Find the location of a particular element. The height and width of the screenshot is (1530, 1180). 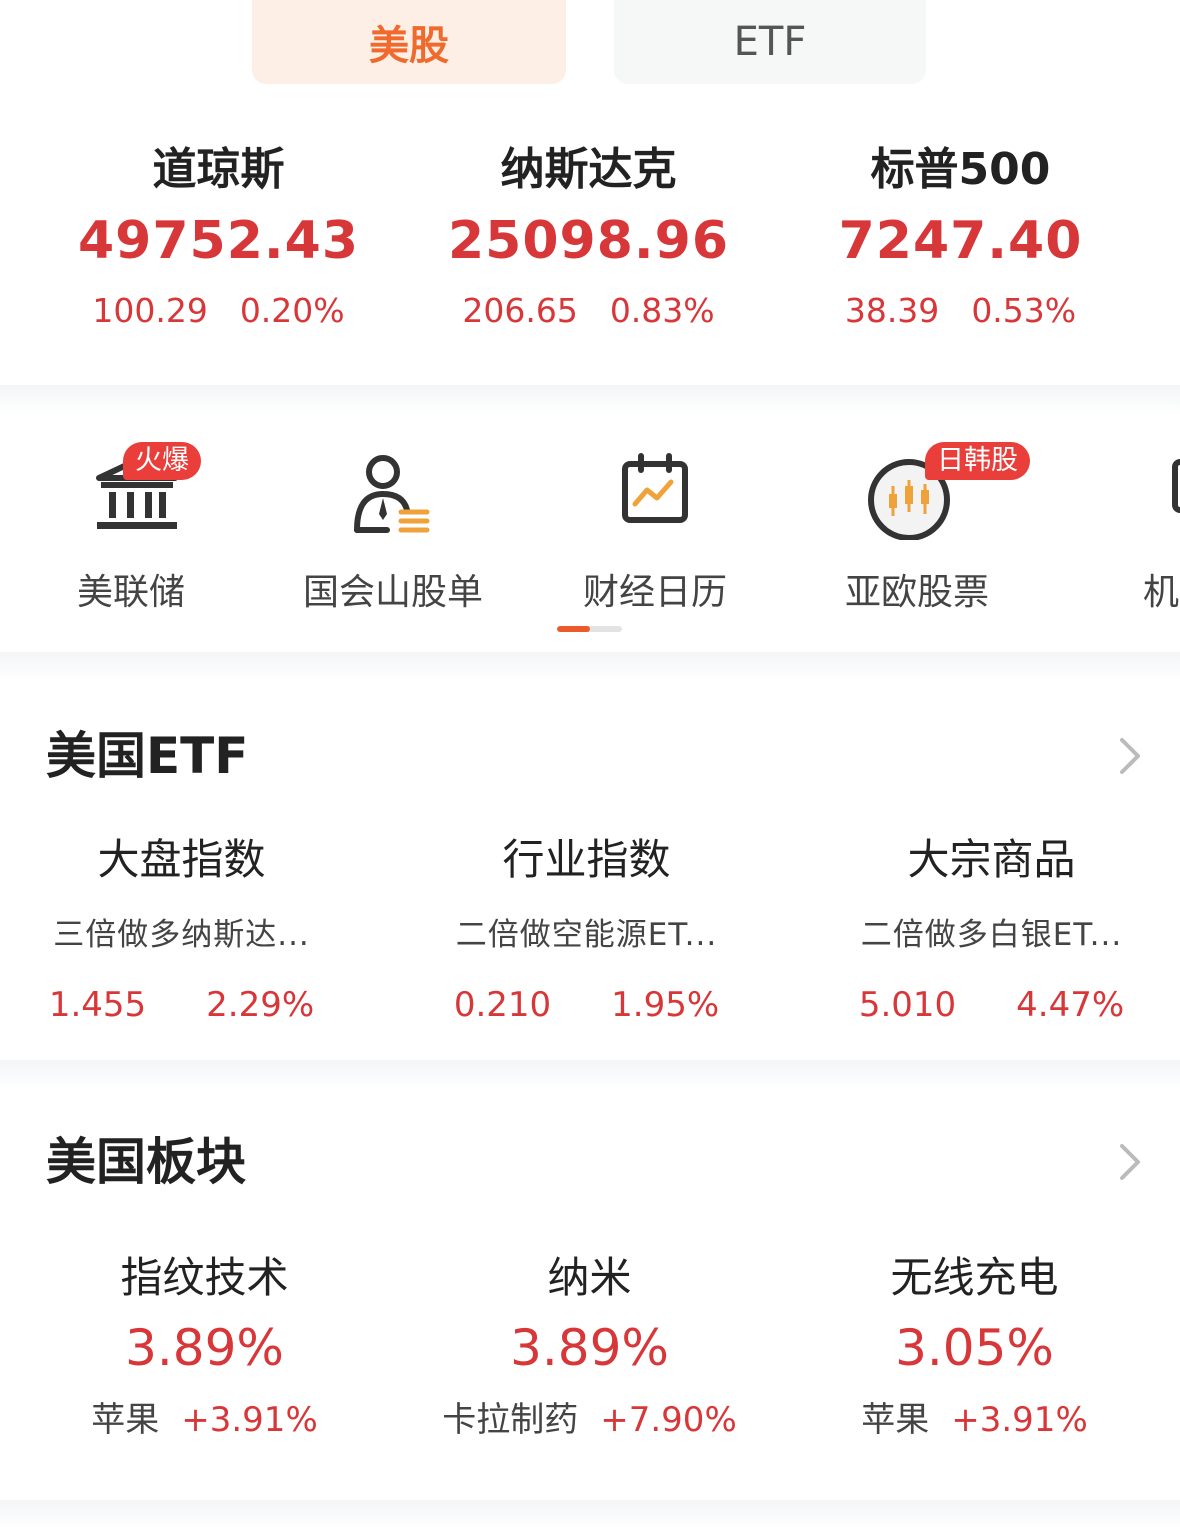

sector-card-nano: 纳米 3.89% 卡拉制药 +7.90% is located at coordinates (589, 1347).